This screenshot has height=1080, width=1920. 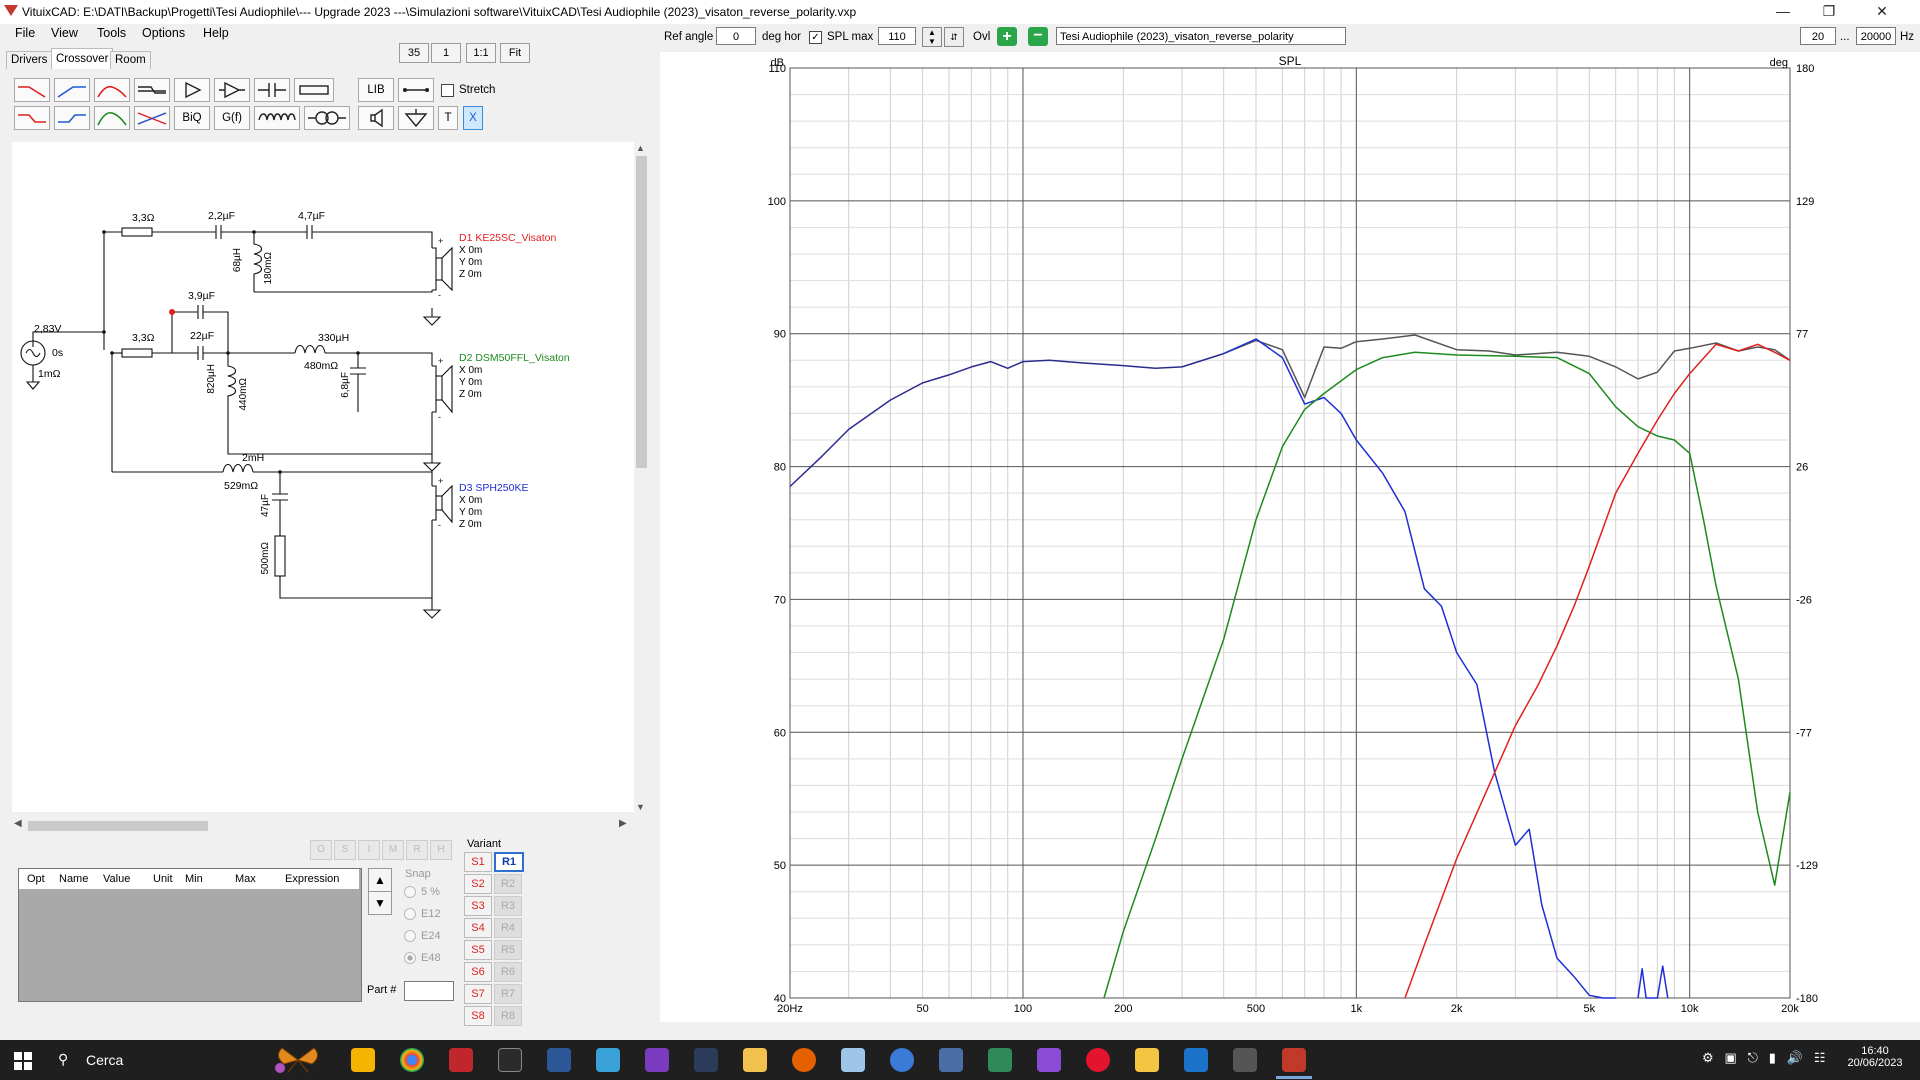 I want to click on lowpass-red-button, so click(x=32, y=90).